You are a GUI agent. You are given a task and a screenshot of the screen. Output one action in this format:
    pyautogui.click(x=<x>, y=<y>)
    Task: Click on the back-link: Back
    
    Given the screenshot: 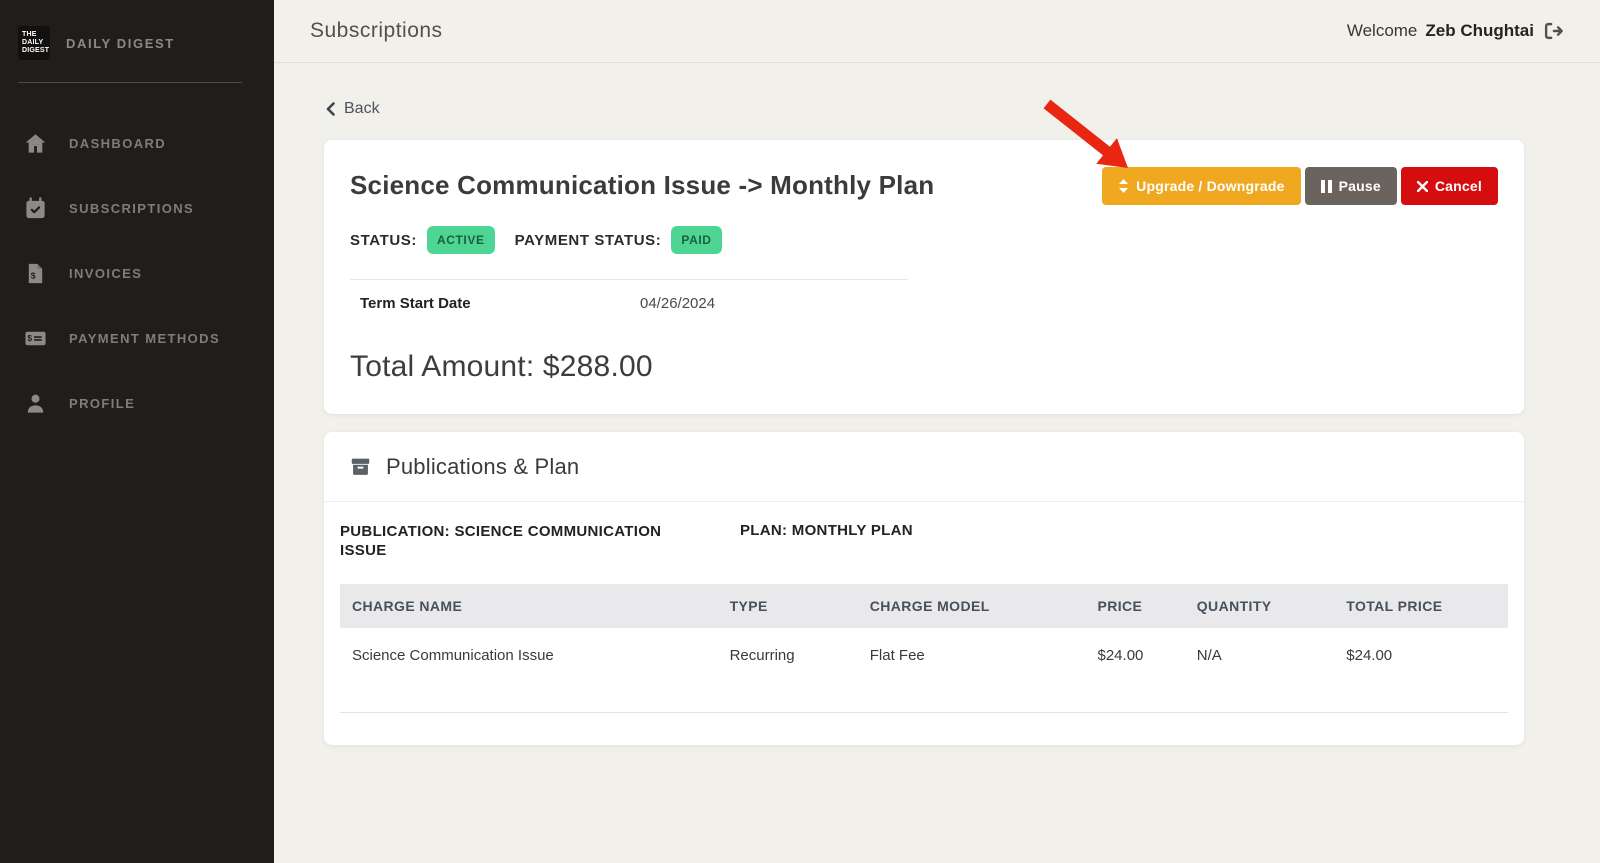 What is the action you would take?
    pyautogui.click(x=352, y=109)
    